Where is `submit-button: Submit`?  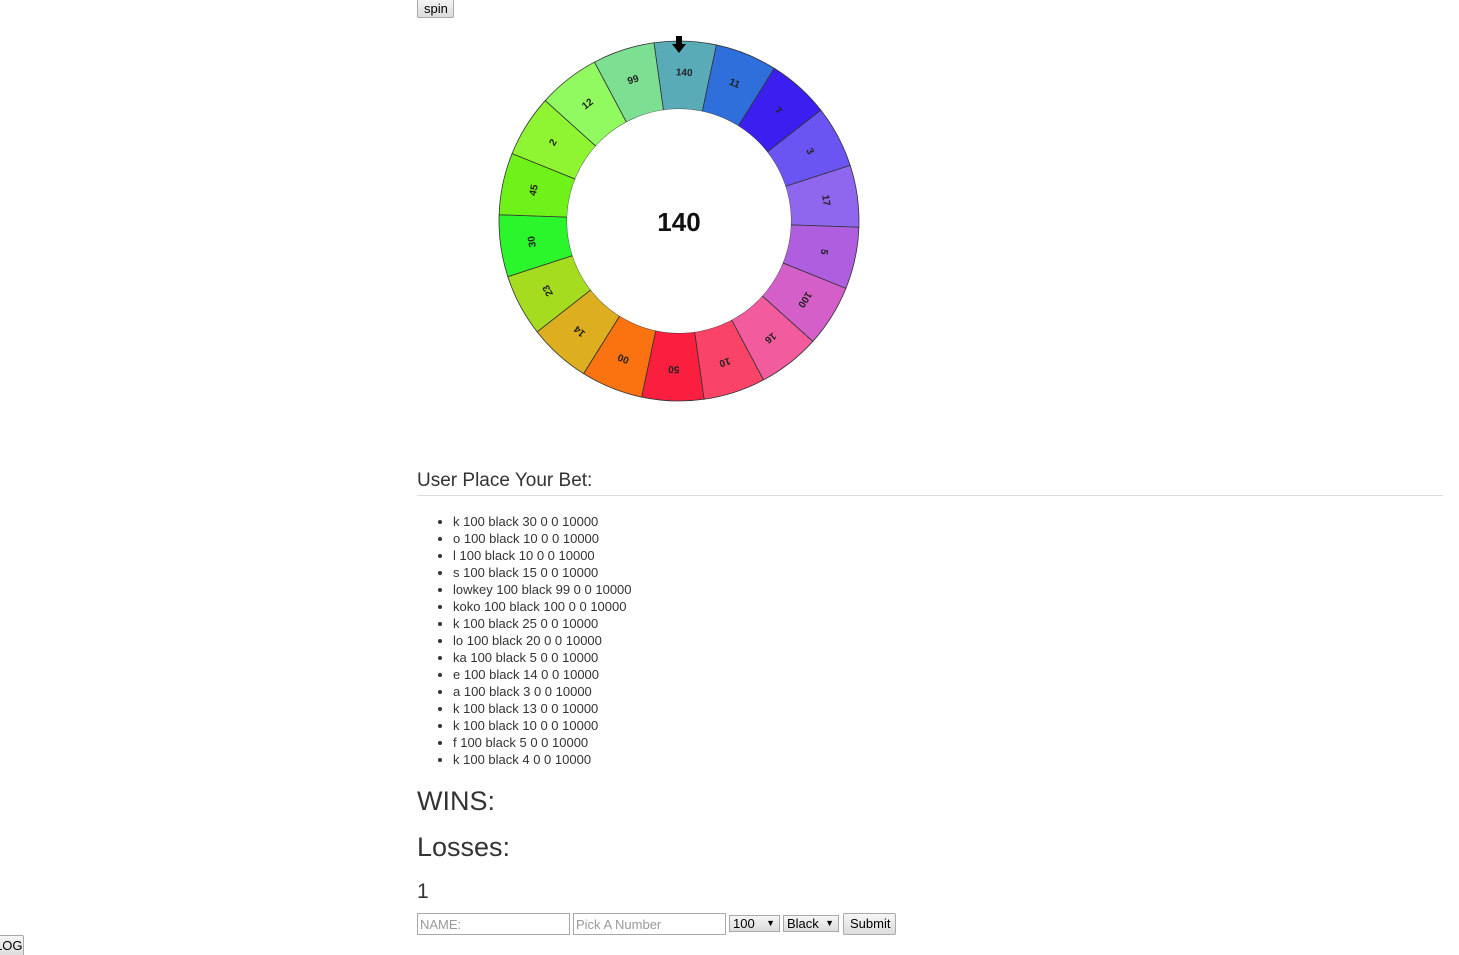
submit-button: Submit is located at coordinates (869, 924).